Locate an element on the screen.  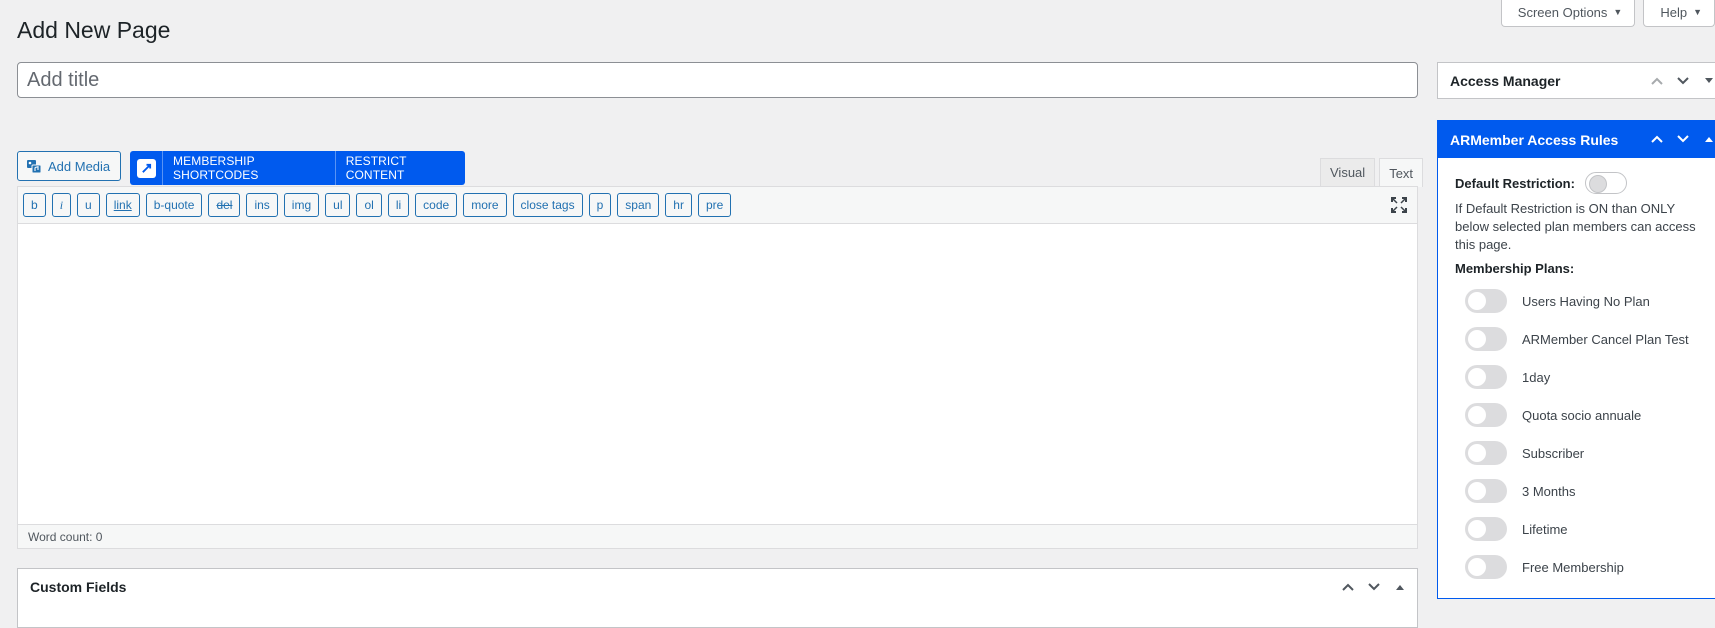
qt-blockquote-button: b-quote is located at coordinates (174, 205).